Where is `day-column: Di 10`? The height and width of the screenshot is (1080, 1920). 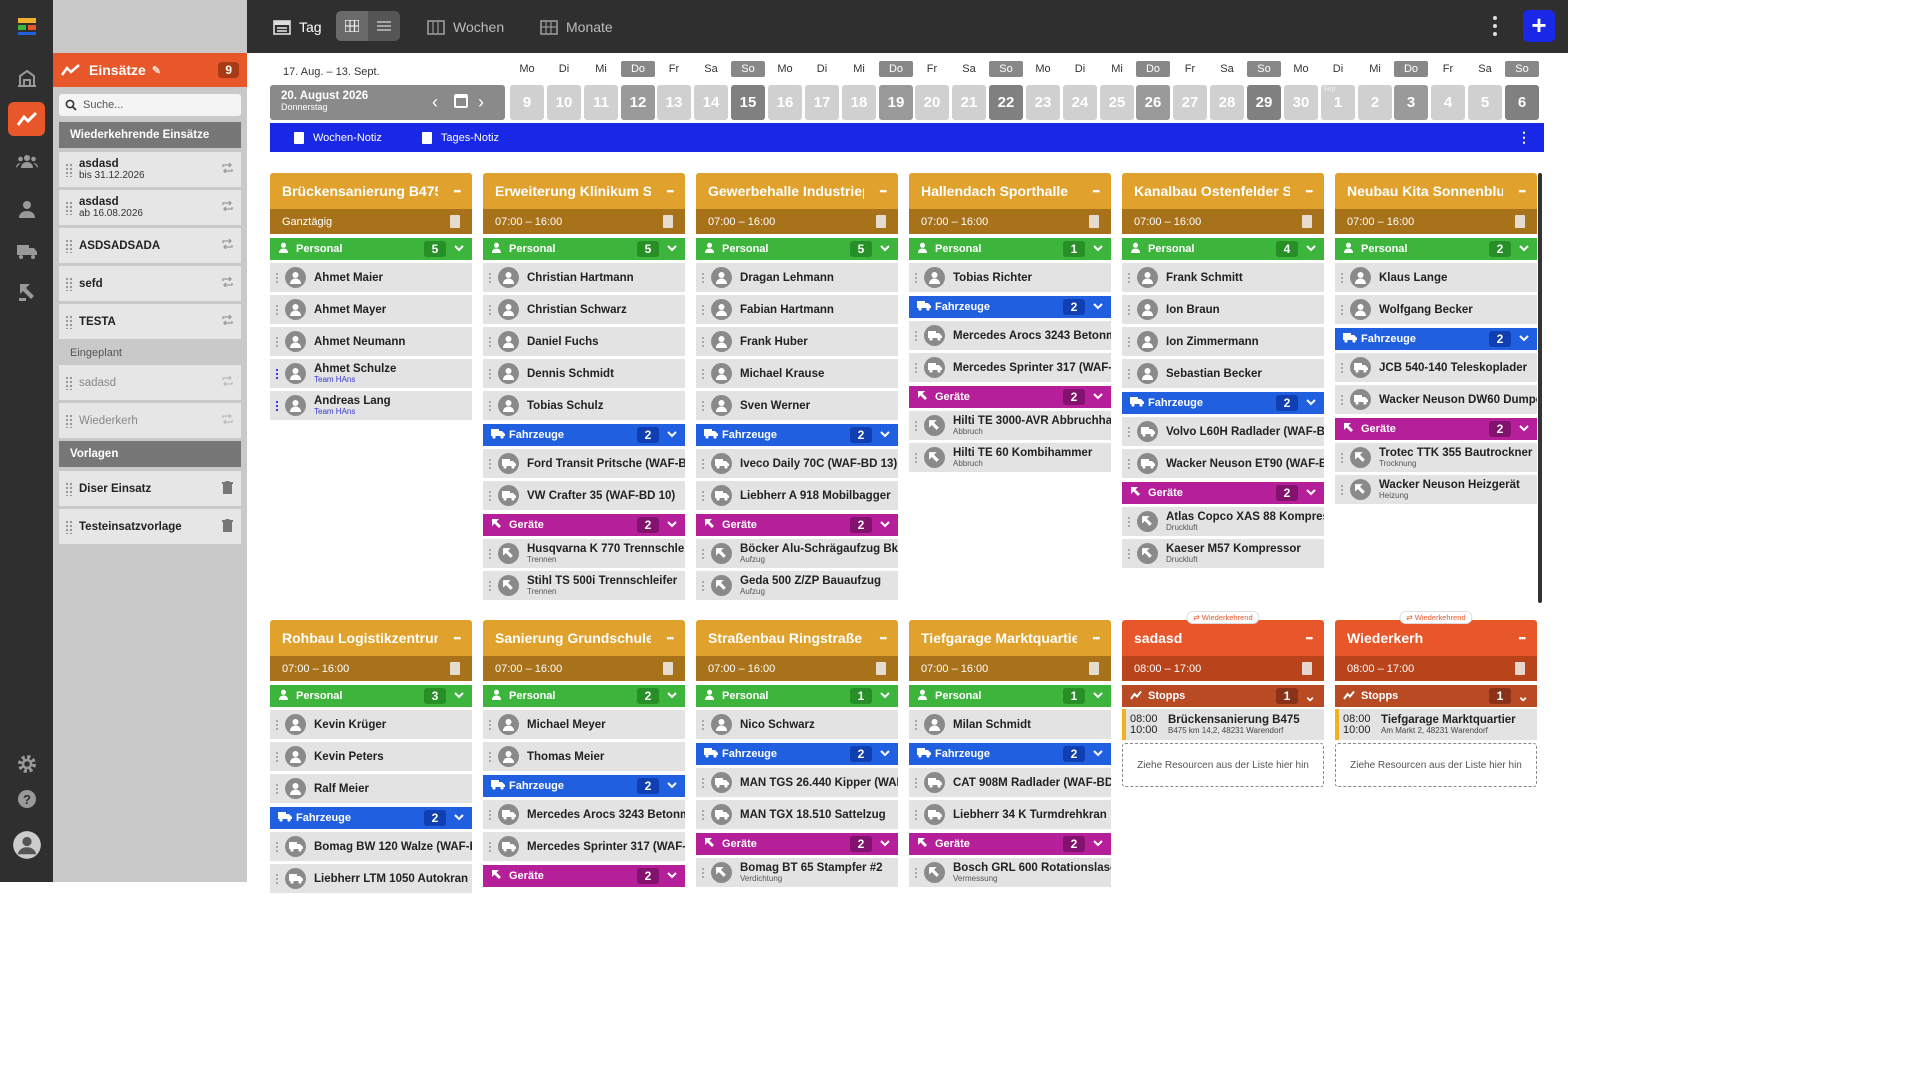 day-column: Di 10 is located at coordinates (564, 90).